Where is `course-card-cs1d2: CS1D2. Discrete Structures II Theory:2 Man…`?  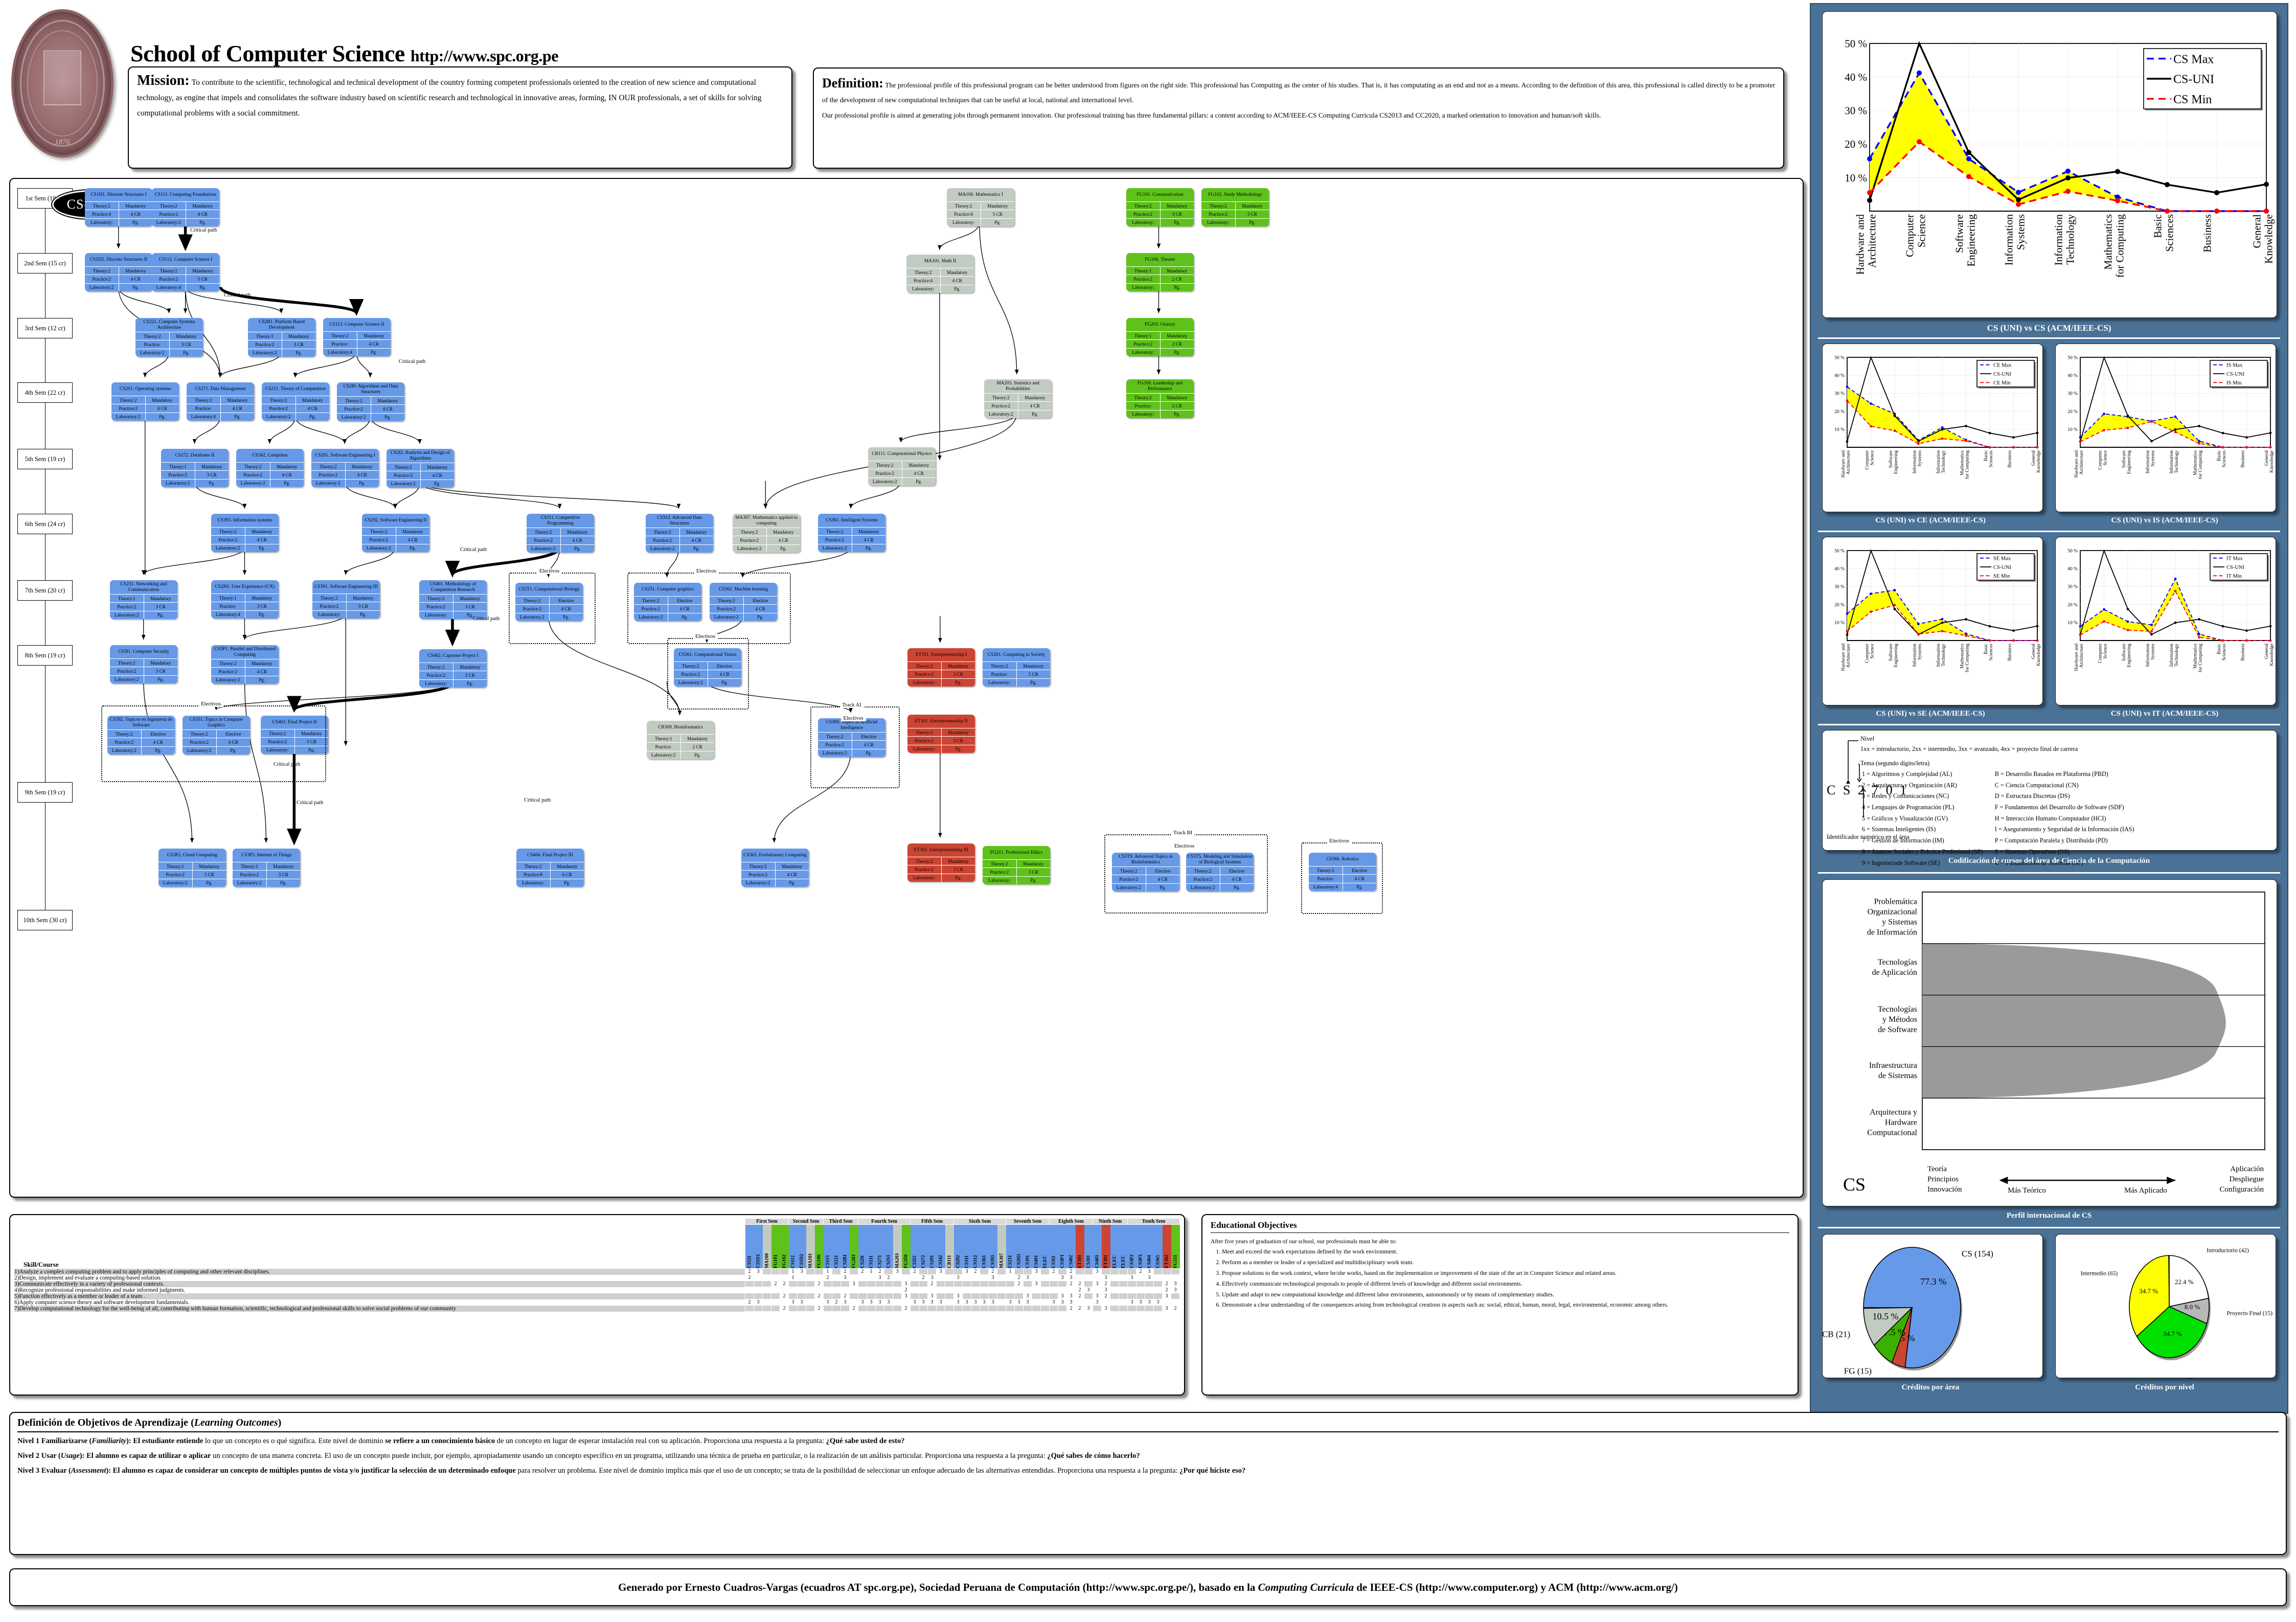
course-card-cs1d2: CS1D2. Discrete Structures II Theory:2 Man… is located at coordinates (118, 272).